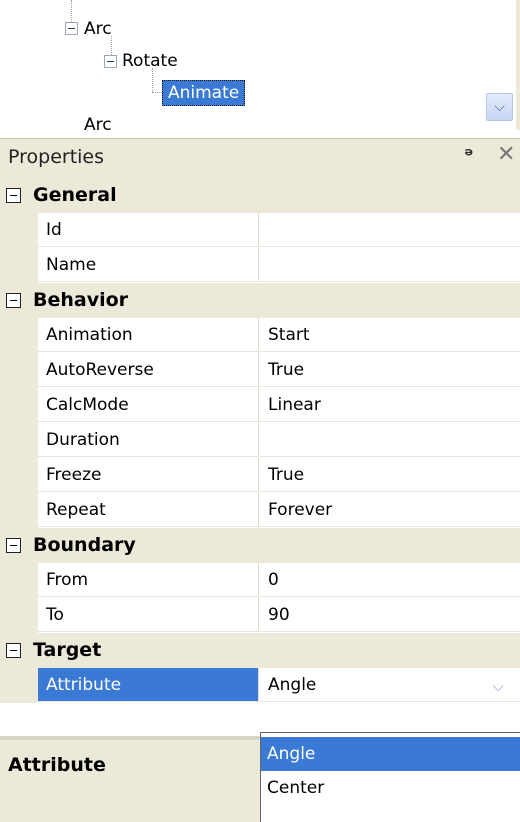 This screenshot has width=520, height=822. I want to click on property-value: Forever, so click(390, 510).